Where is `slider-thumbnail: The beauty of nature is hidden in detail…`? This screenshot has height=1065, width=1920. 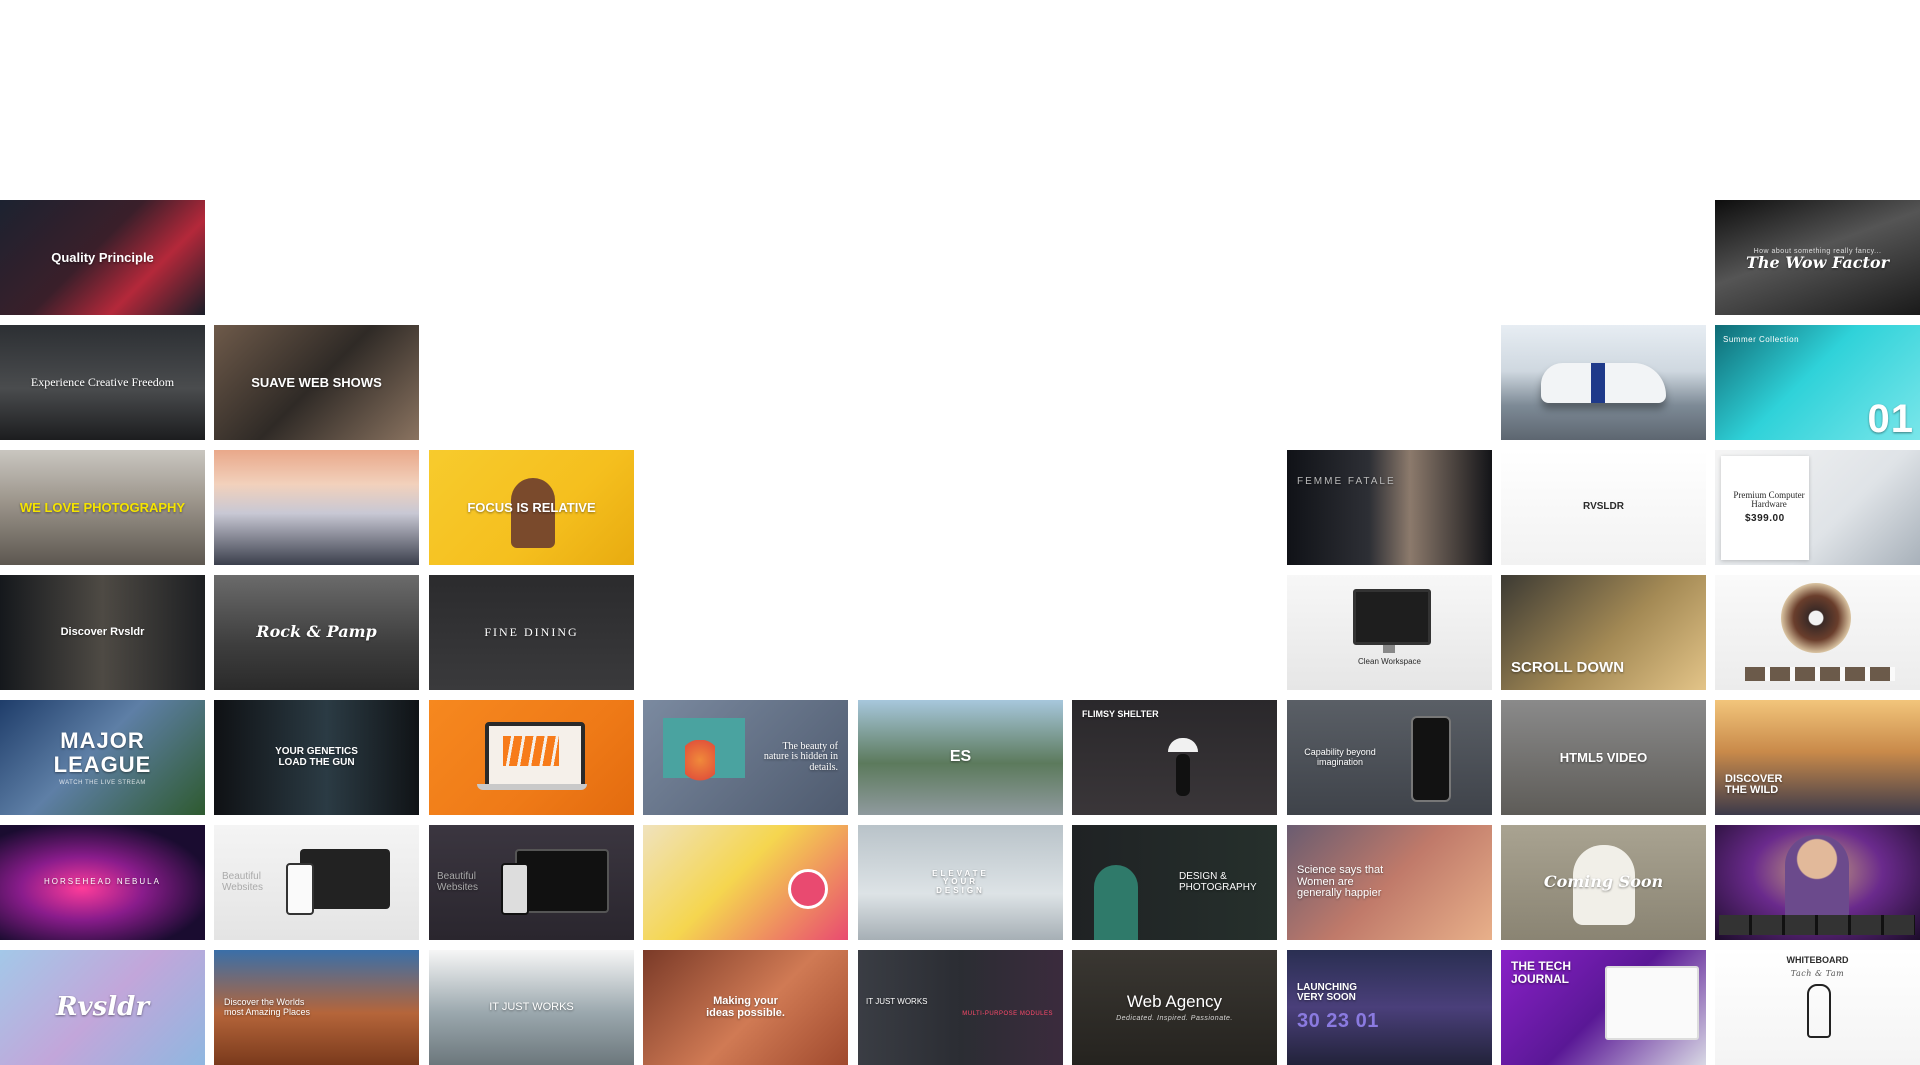 slider-thumbnail: The beauty of nature is hidden in detail… is located at coordinates (745, 757).